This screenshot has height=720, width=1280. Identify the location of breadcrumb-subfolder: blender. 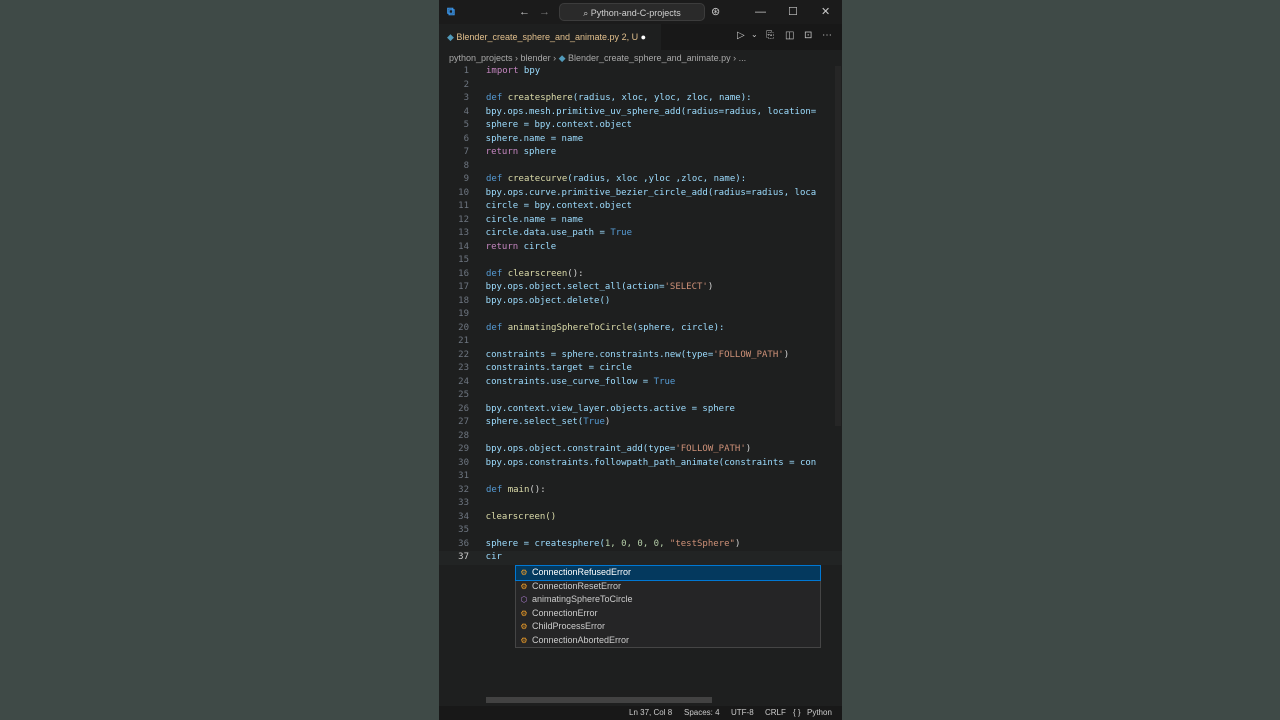
(536, 58).